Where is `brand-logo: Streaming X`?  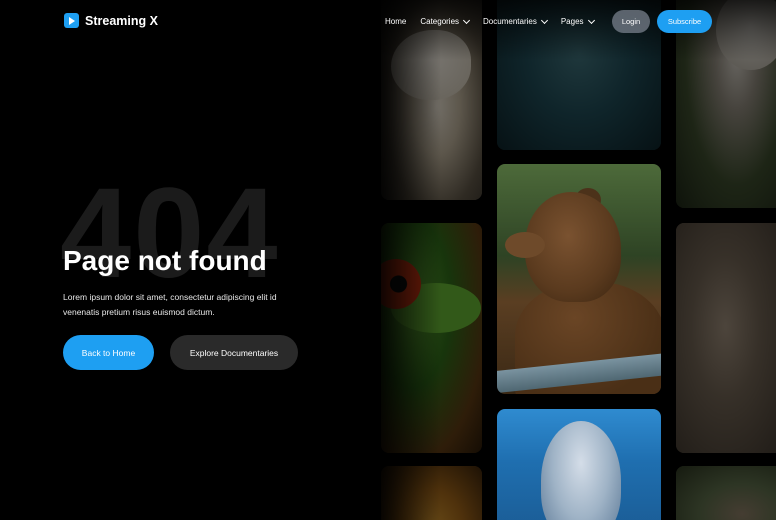 brand-logo: Streaming X is located at coordinates (111, 20).